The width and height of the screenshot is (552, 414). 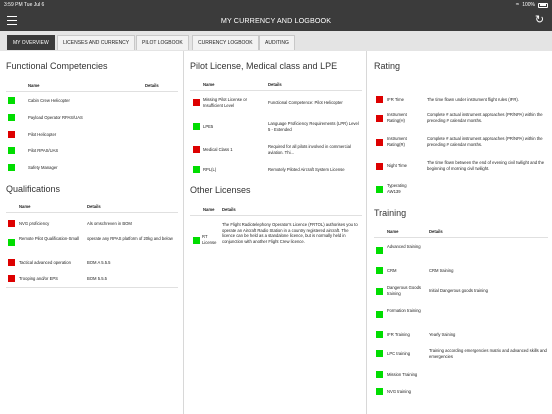 What do you see at coordinates (436, 231) in the screenshot?
I see `tr-header-details: Details` at bounding box center [436, 231].